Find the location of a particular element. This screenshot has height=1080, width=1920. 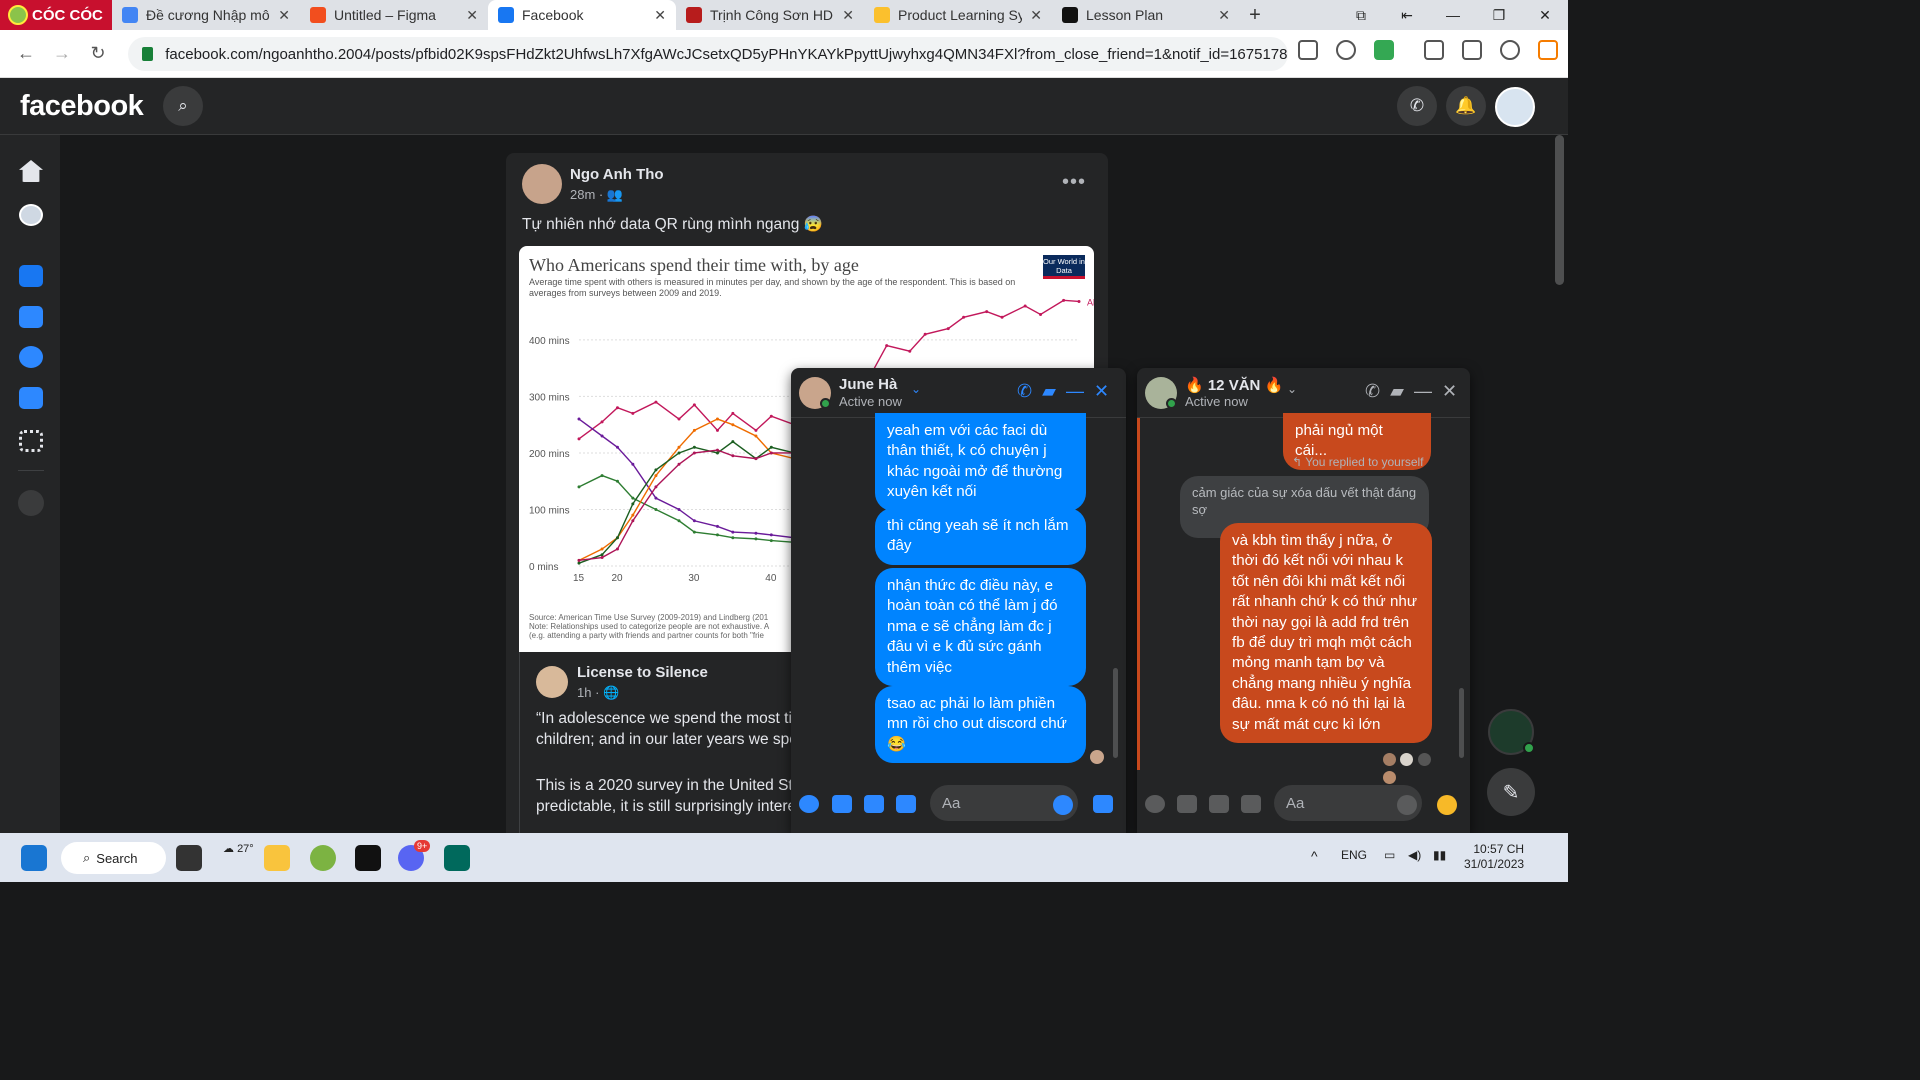

tray-chevron-icon: ^ is located at coordinates (1314, 856).